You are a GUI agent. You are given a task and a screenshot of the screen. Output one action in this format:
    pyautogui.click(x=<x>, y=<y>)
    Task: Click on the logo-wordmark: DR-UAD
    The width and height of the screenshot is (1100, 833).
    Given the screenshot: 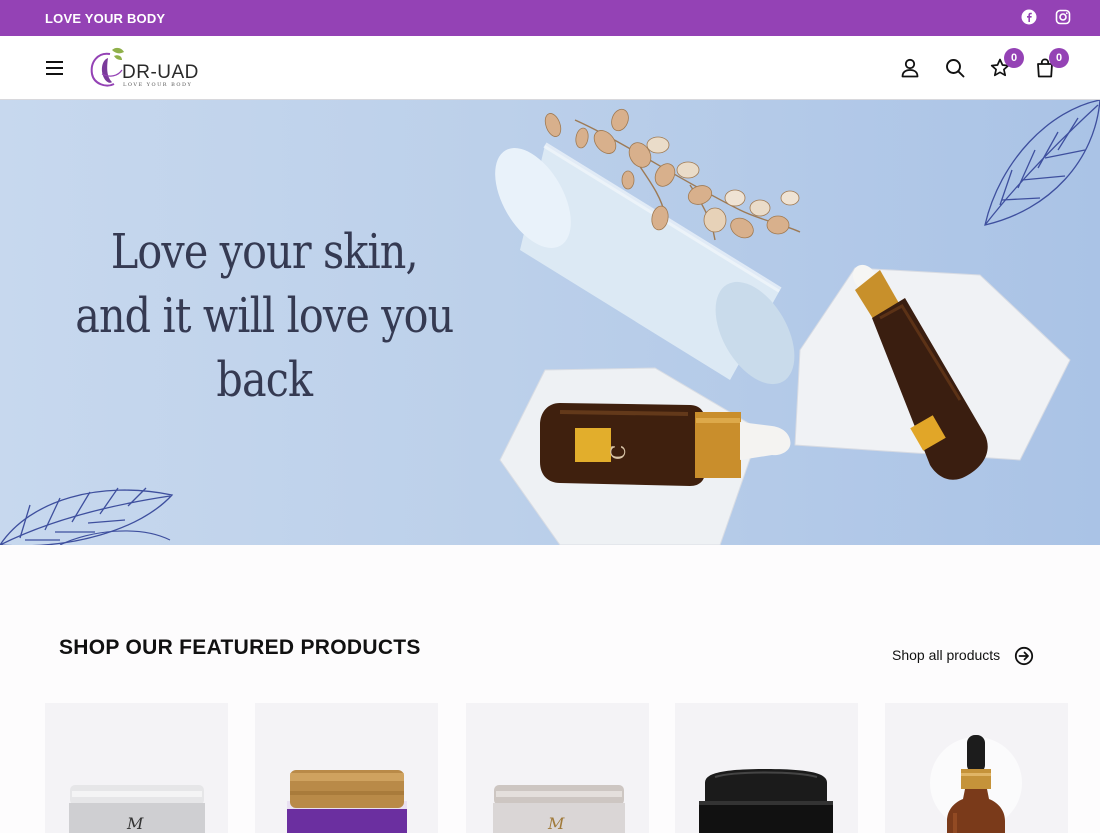 What is the action you would take?
    pyautogui.click(x=160, y=72)
    